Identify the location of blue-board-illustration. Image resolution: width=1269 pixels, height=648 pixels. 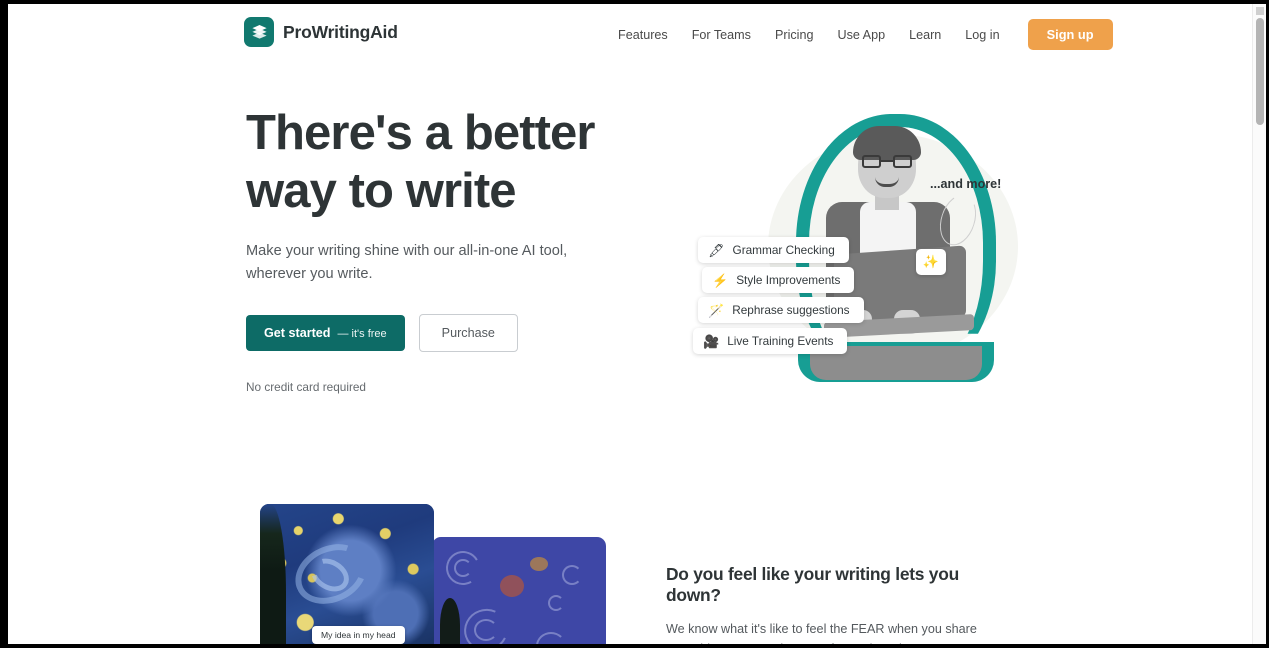
(519, 590).